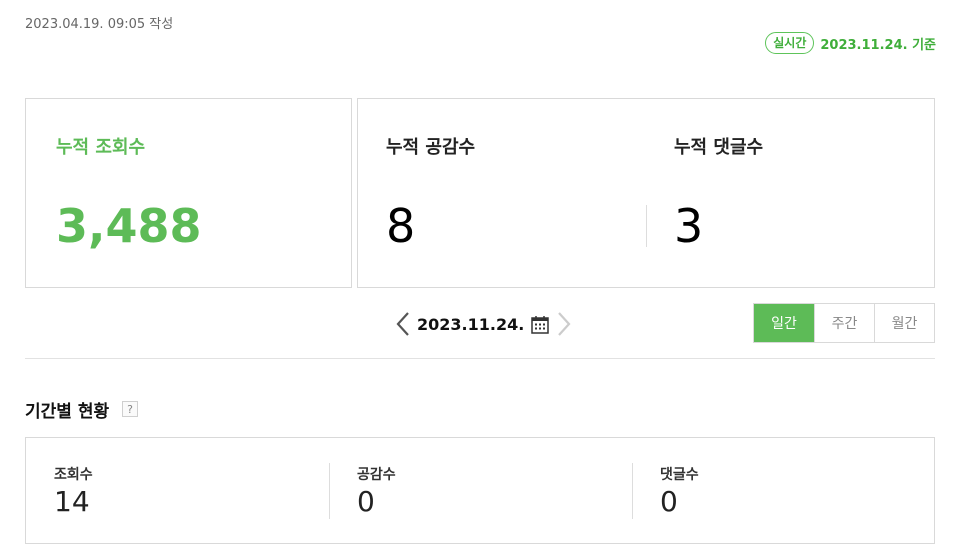 Image resolution: width=962 pixels, height=560 pixels. I want to click on summary-views-label: 조회수, so click(73, 475).